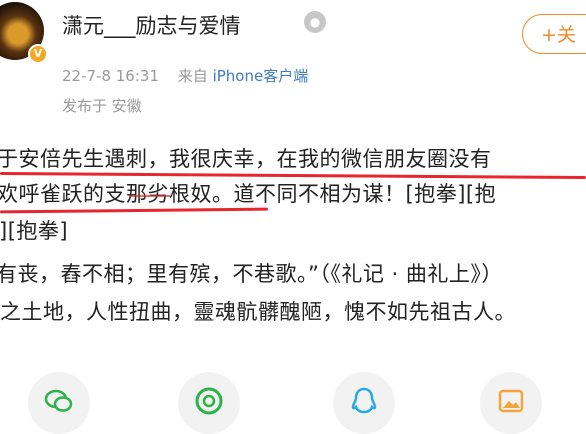  Describe the element at coordinates (192, 76) in the screenshot. I see `source-prefix: 来自` at that location.